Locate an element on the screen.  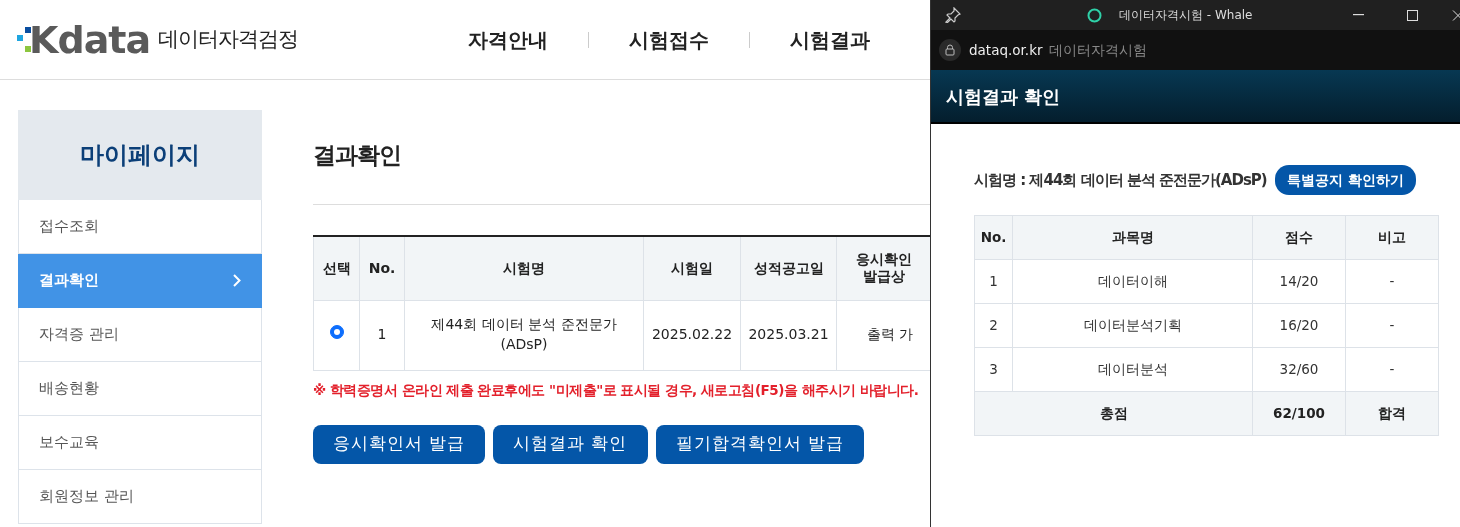
sidebar-item: 자격증 관리 is located at coordinates (140, 335).